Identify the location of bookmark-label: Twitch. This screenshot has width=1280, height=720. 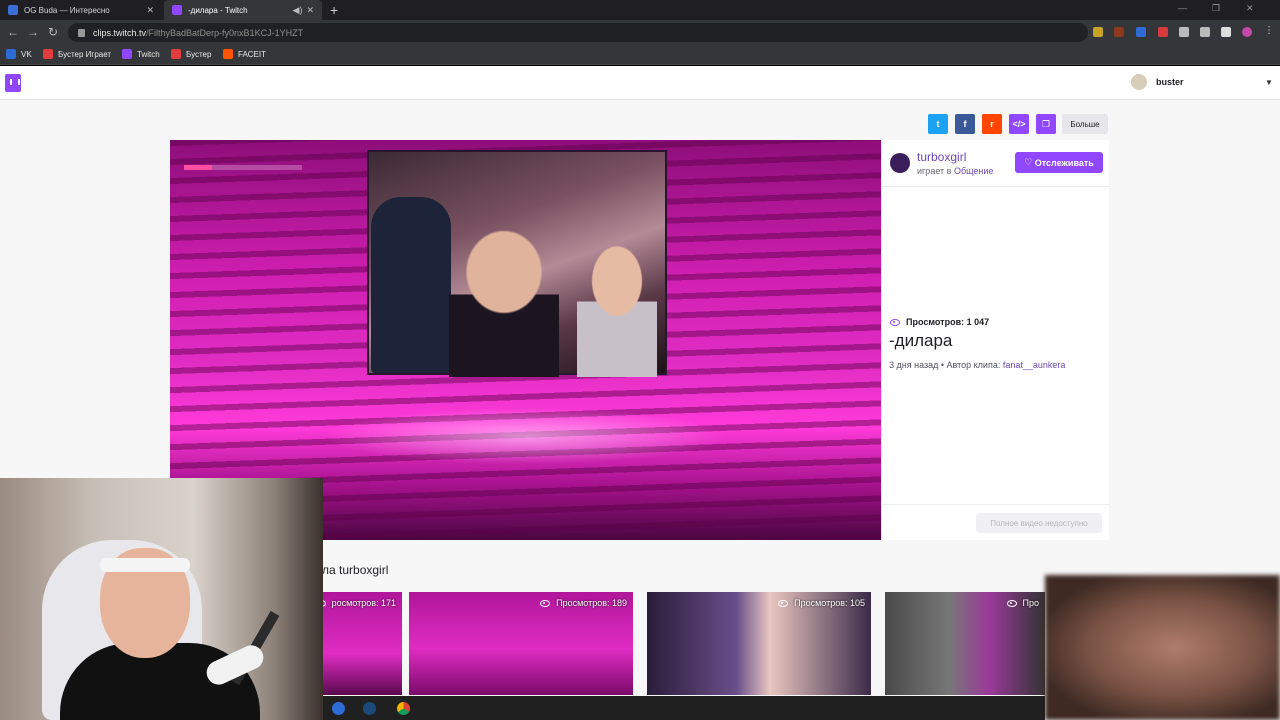
(148, 54).